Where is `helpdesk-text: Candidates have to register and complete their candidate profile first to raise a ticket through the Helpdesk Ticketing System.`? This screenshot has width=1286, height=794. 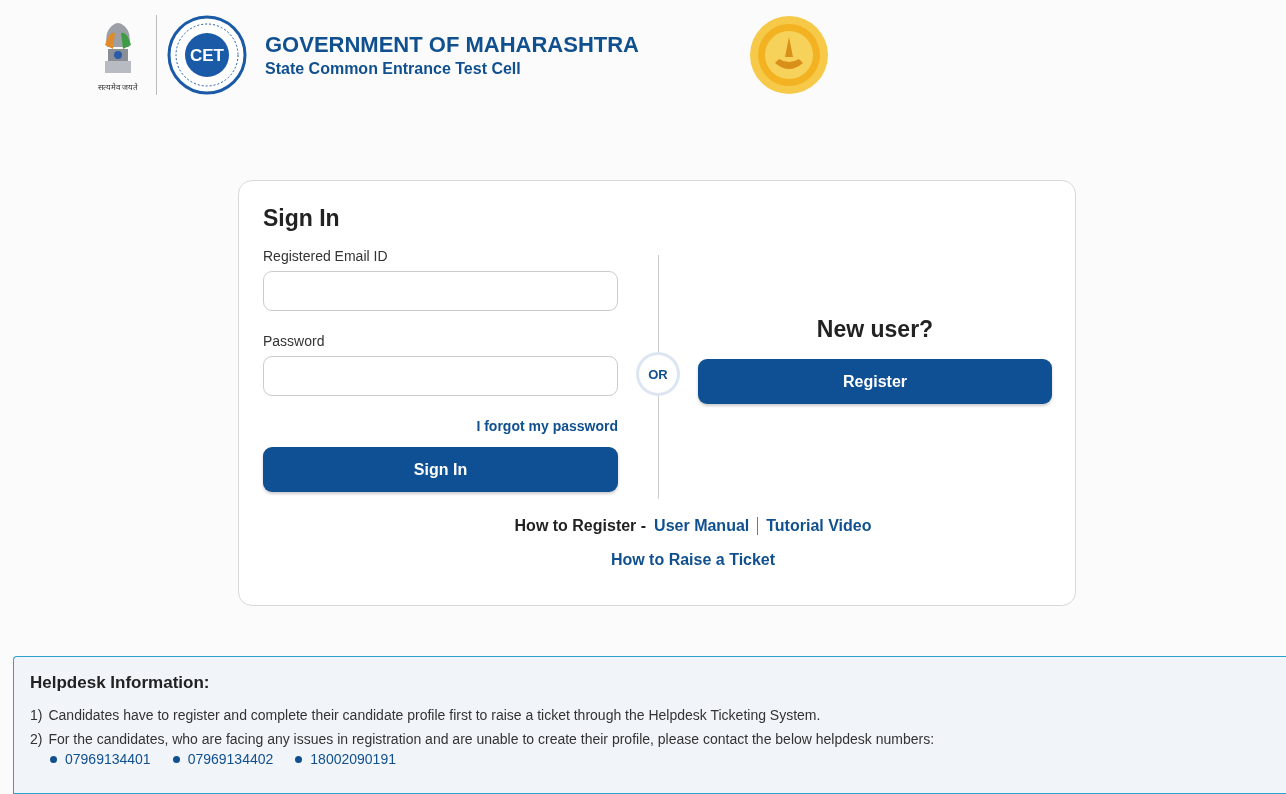 helpdesk-text: Candidates have to register and complete their candidate profile first to raise a ticket through the Helpdesk Ticketing System. is located at coordinates (434, 715).